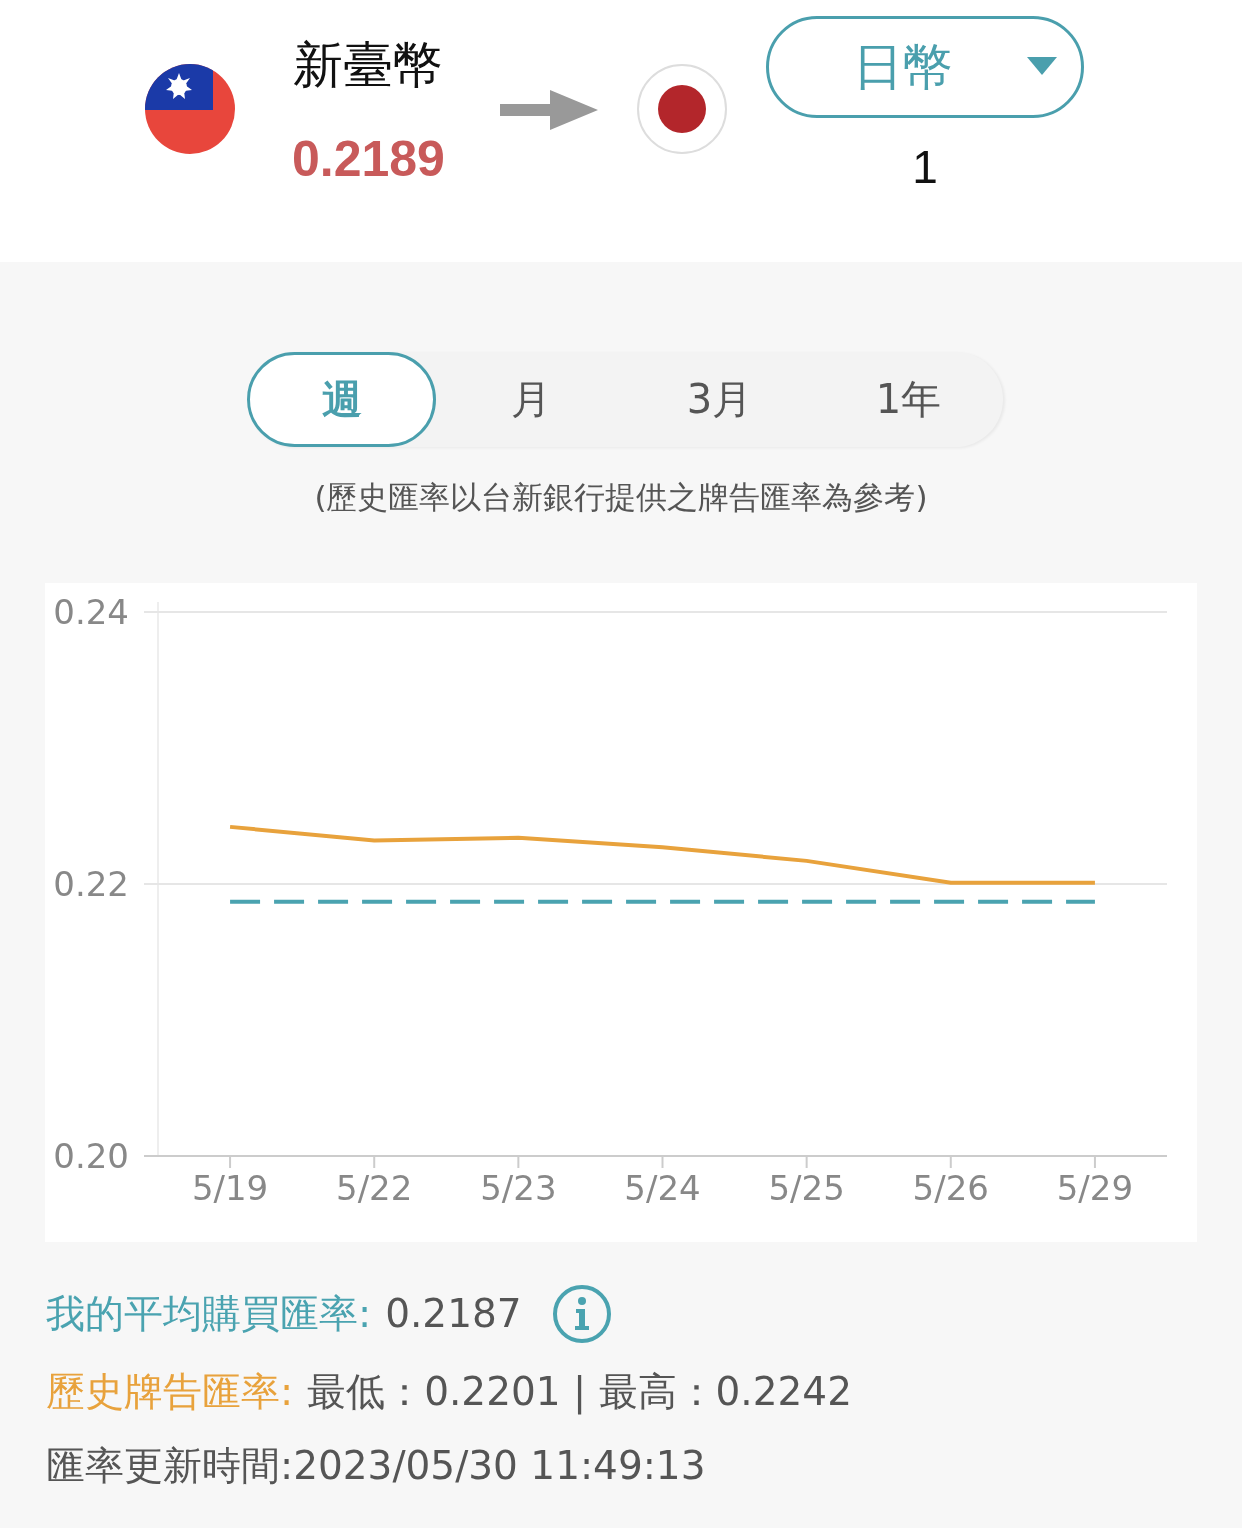  What do you see at coordinates (1095, 1188) in the screenshot?
I see `axis-label: 5/29` at bounding box center [1095, 1188].